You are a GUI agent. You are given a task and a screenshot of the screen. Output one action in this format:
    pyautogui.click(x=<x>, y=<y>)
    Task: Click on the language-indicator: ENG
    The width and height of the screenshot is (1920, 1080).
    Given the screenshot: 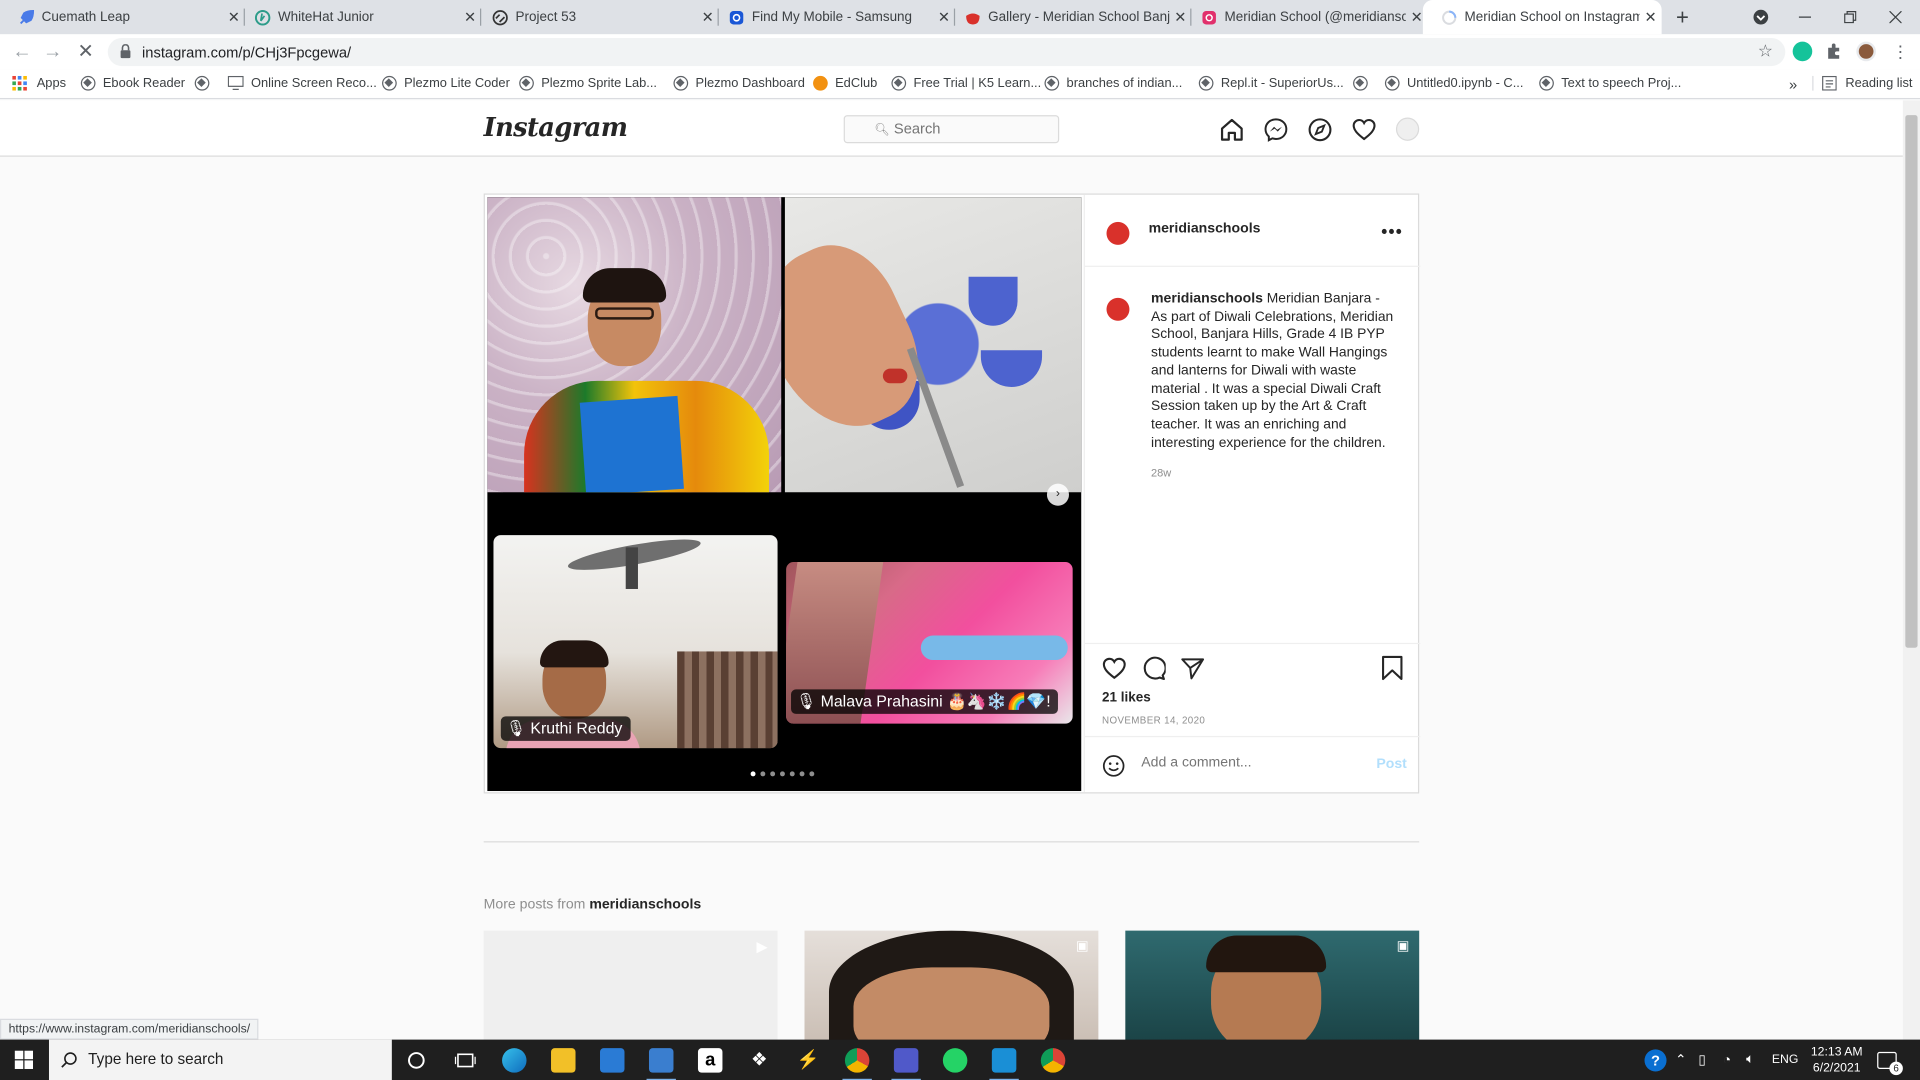 What is the action you would take?
    pyautogui.click(x=1785, y=1060)
    